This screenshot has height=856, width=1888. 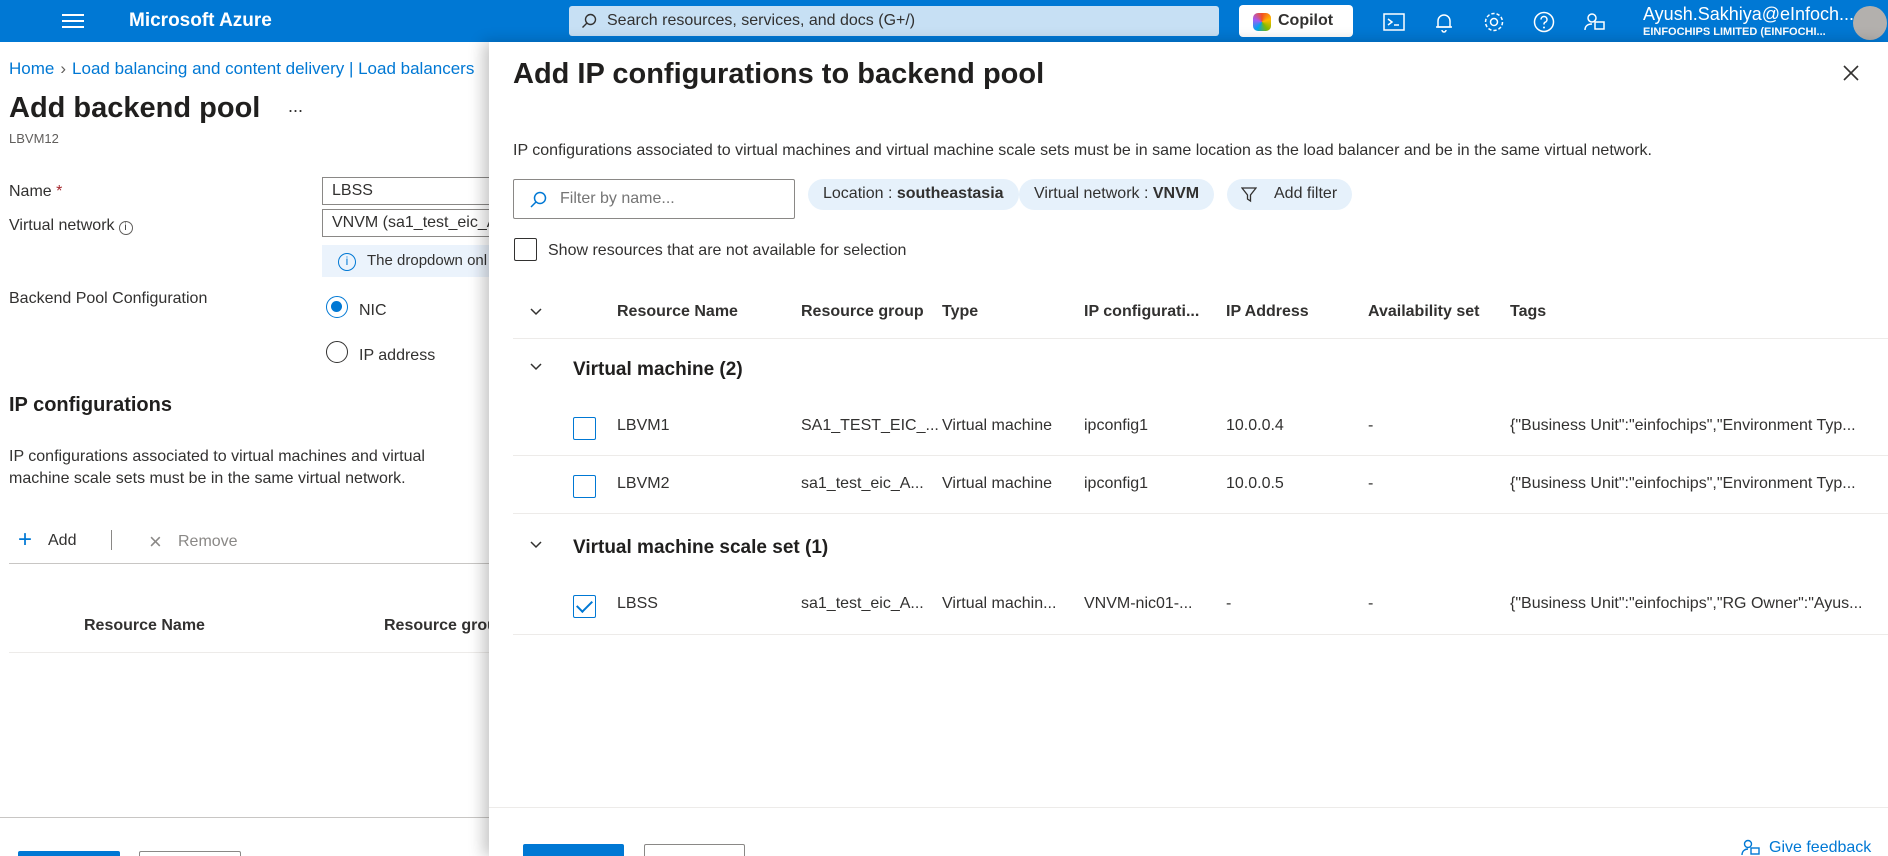 I want to click on add-button: + Add, so click(x=47, y=539).